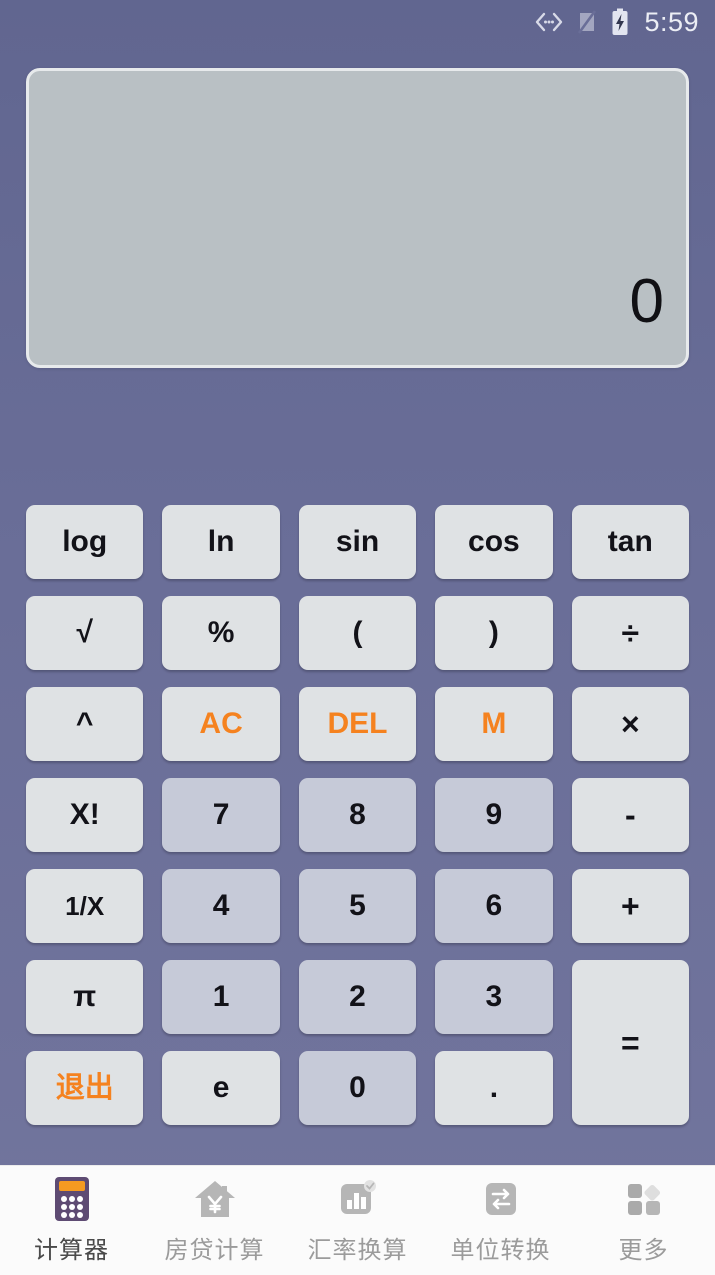 This screenshot has width=715, height=1275. I want to click on signal-off-icon, so click(587, 22).